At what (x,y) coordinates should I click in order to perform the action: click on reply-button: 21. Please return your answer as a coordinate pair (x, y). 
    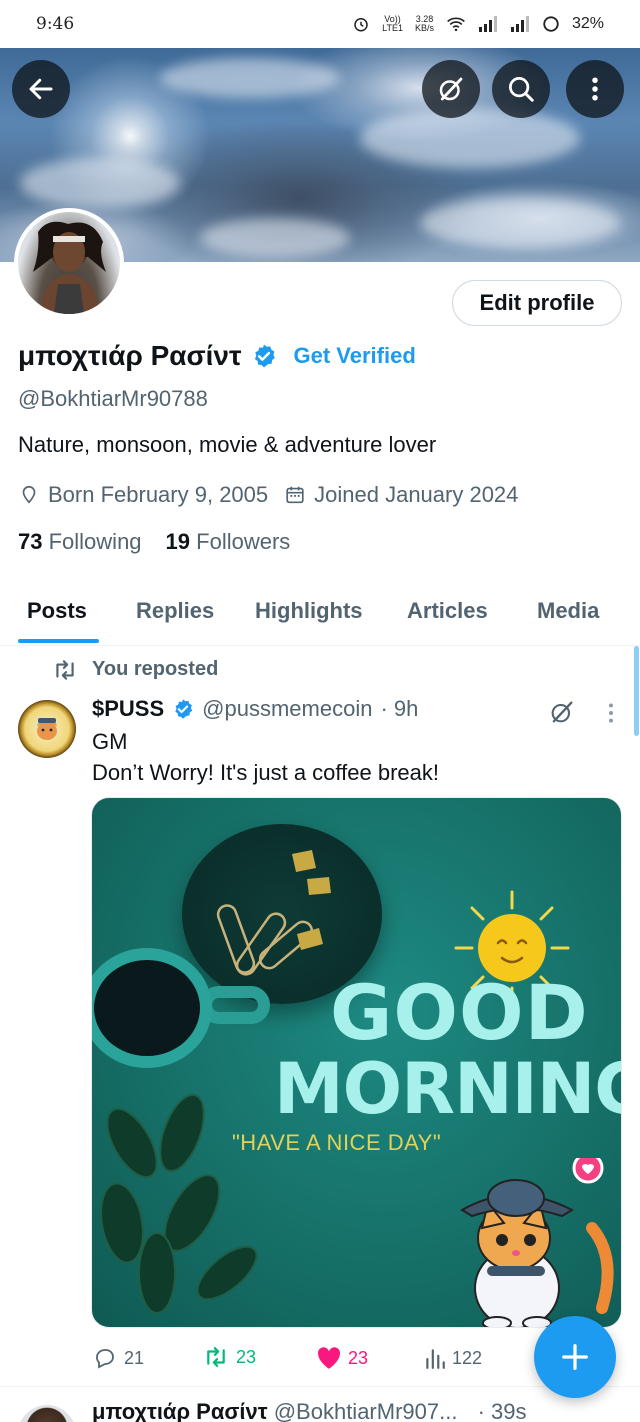
    Looking at the image, I should click on (118, 1358).